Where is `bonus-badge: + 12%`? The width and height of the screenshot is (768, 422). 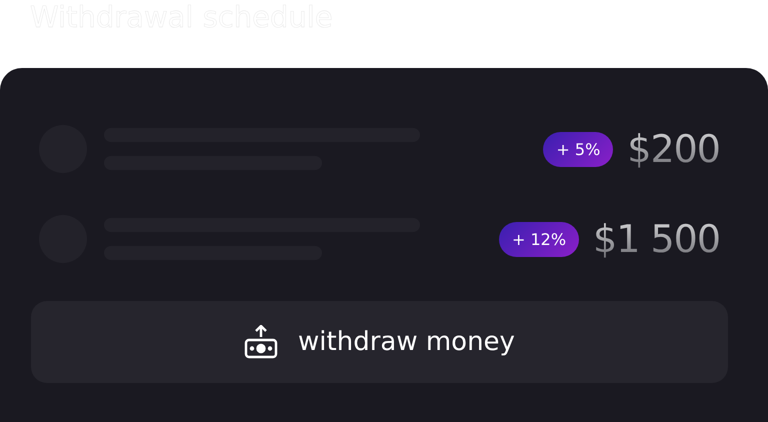 bonus-badge: + 12% is located at coordinates (539, 239).